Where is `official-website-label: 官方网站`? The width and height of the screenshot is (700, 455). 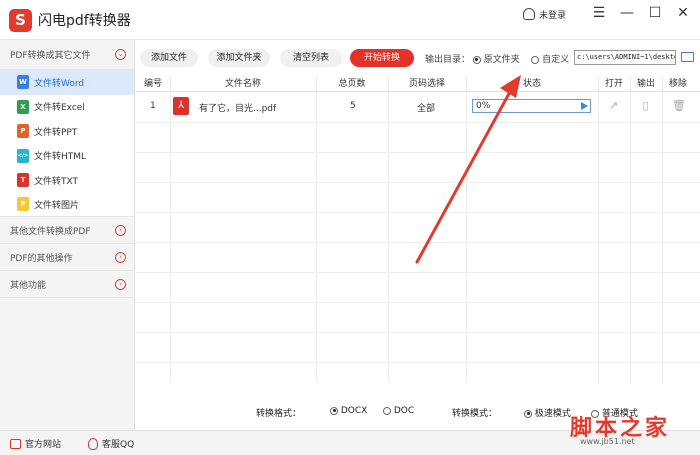
official-website-label: 官方网站 is located at coordinates (43, 445).